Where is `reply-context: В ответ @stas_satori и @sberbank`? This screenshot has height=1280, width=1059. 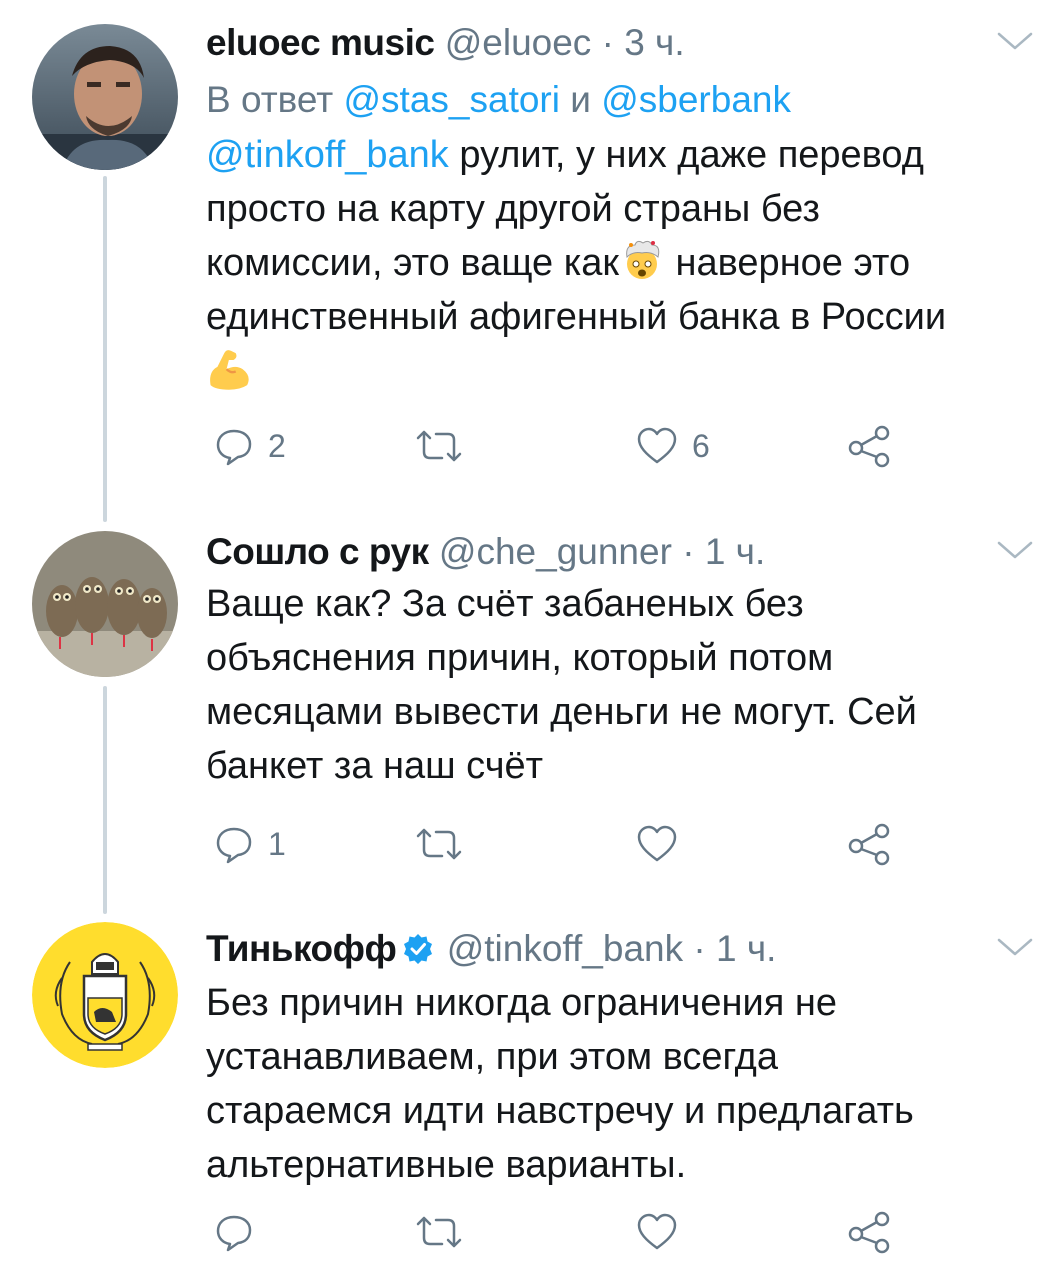
reply-context: В ответ @stas_satori и @sberbank is located at coordinates (620, 100).